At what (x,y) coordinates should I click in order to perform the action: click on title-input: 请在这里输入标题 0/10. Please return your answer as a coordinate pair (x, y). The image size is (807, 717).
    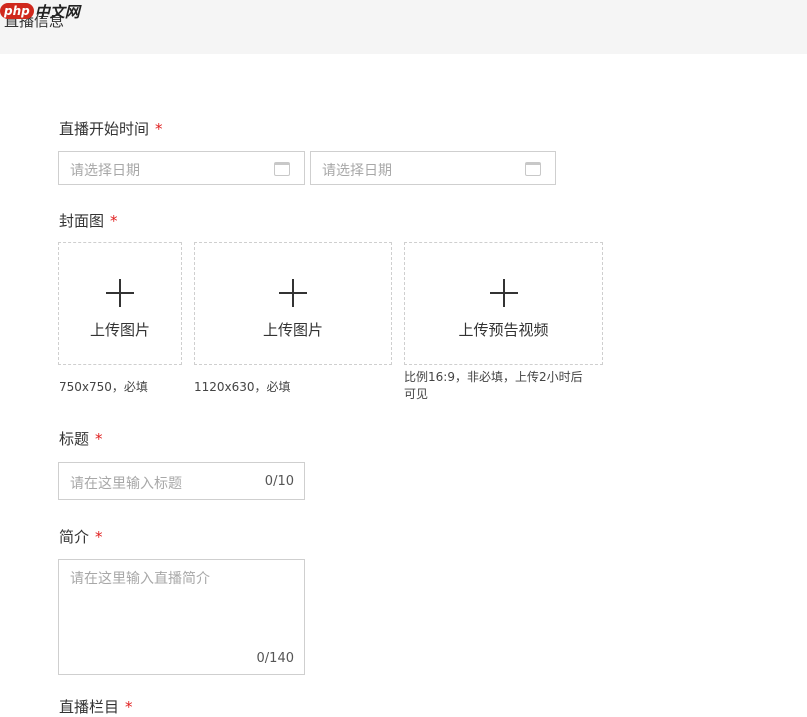
    Looking at the image, I should click on (181, 481).